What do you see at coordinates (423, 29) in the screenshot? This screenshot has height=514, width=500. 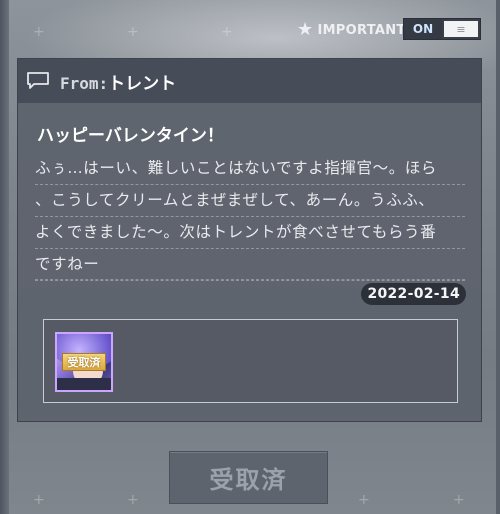 I see `toggle-state-label: ON` at bounding box center [423, 29].